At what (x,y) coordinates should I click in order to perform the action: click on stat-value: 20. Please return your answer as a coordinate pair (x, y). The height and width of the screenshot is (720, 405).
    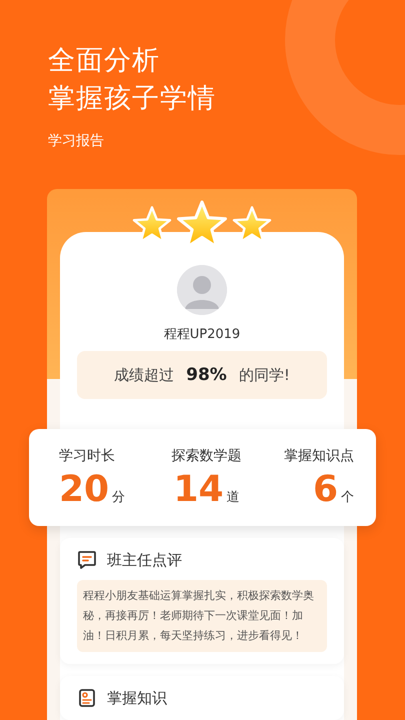
    Looking at the image, I should click on (84, 490).